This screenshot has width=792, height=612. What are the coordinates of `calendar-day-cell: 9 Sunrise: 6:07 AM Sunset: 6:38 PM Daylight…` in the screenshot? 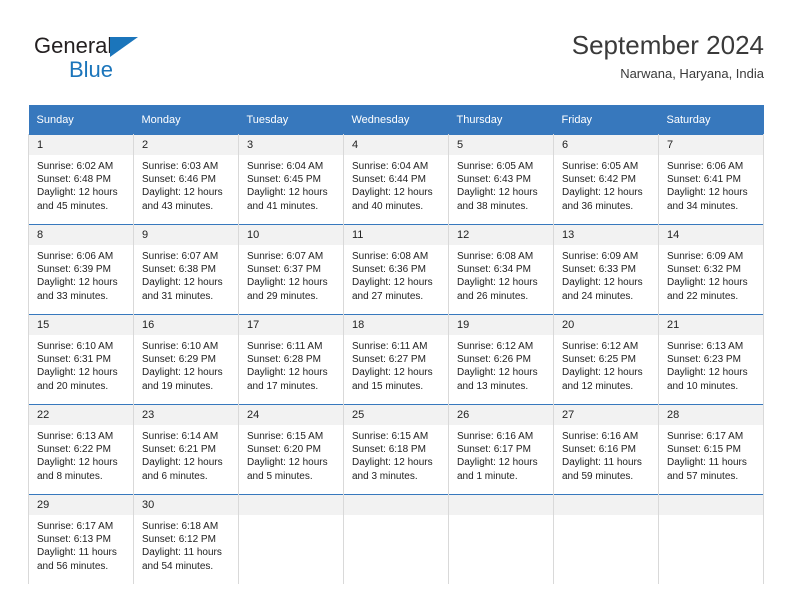 It's located at (186, 269).